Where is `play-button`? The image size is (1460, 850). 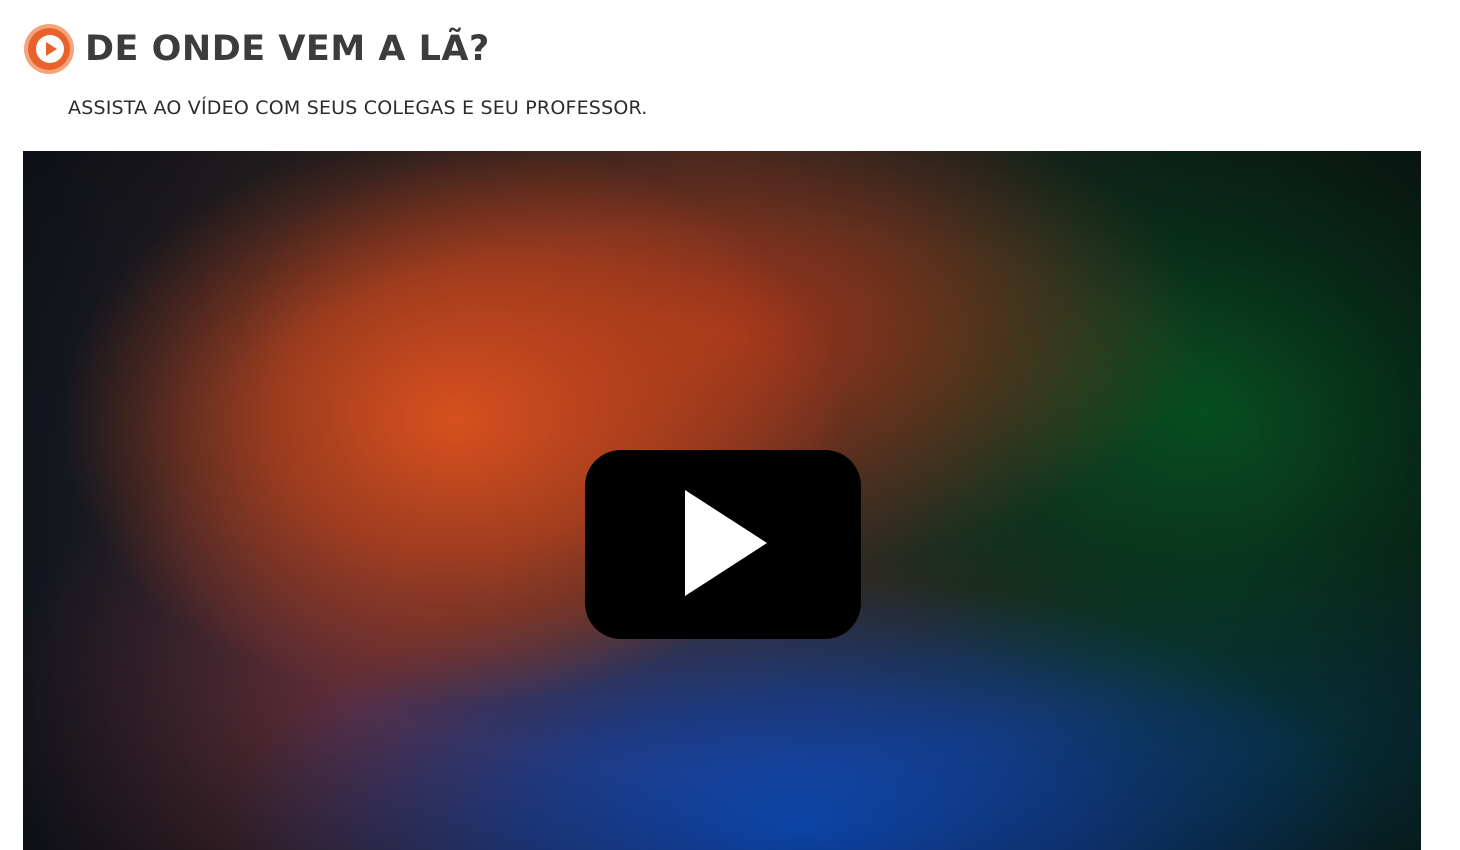
play-button is located at coordinates (723, 544).